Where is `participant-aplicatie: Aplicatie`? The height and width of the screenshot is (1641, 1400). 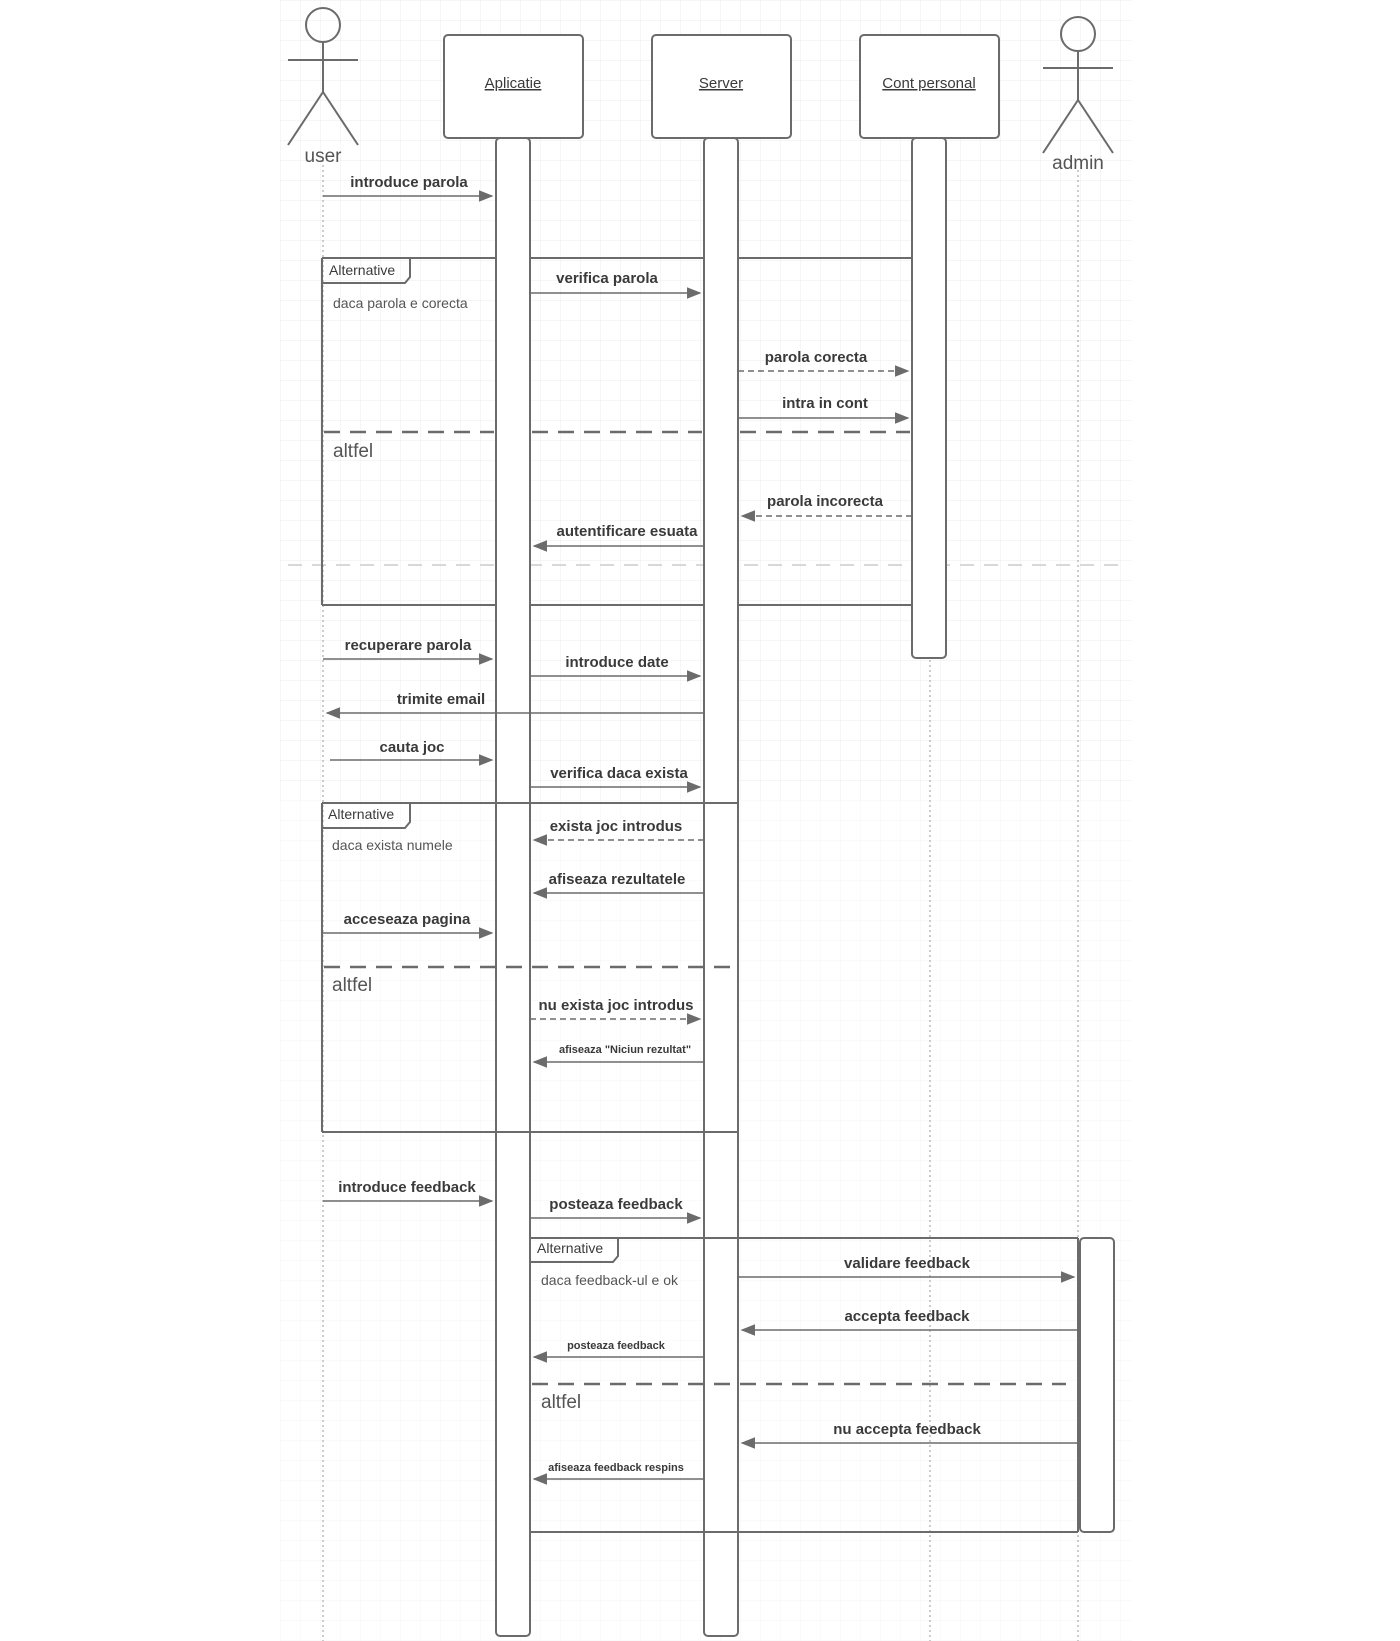 participant-aplicatie: Aplicatie is located at coordinates (513, 86).